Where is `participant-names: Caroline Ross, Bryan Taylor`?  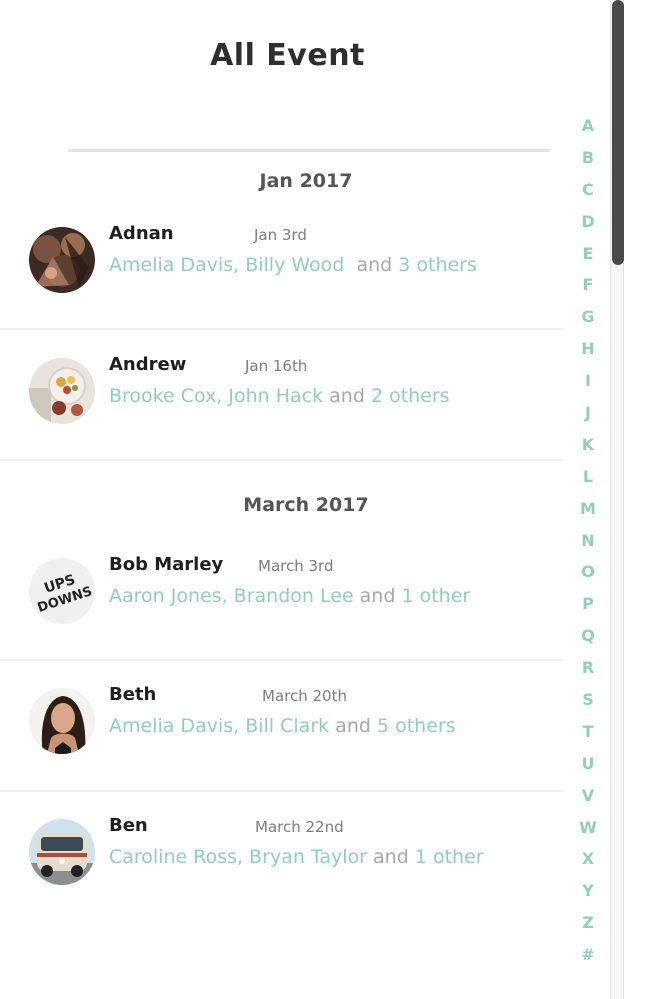 participant-names: Caroline Ross, Bryan Taylor is located at coordinates (238, 857).